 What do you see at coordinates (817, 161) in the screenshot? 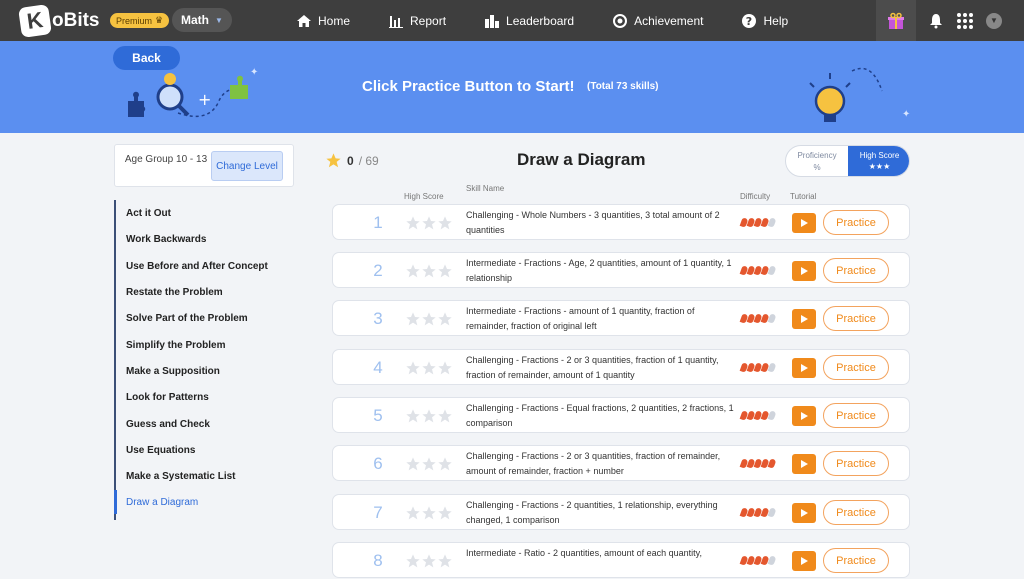
I see `toggle-proficiency: Proficiency %` at bounding box center [817, 161].